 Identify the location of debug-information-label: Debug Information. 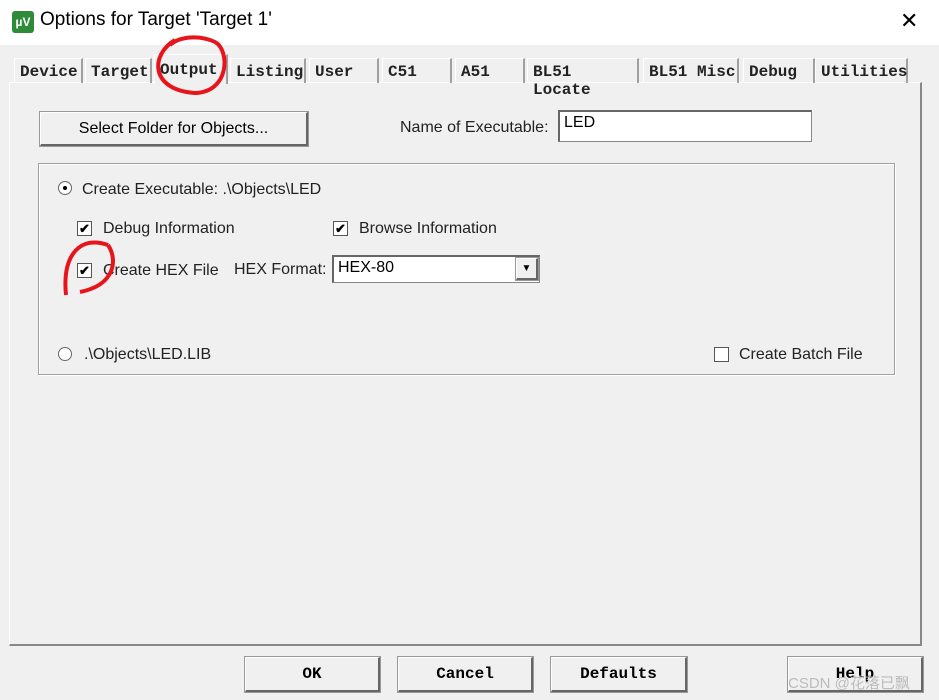
(169, 228).